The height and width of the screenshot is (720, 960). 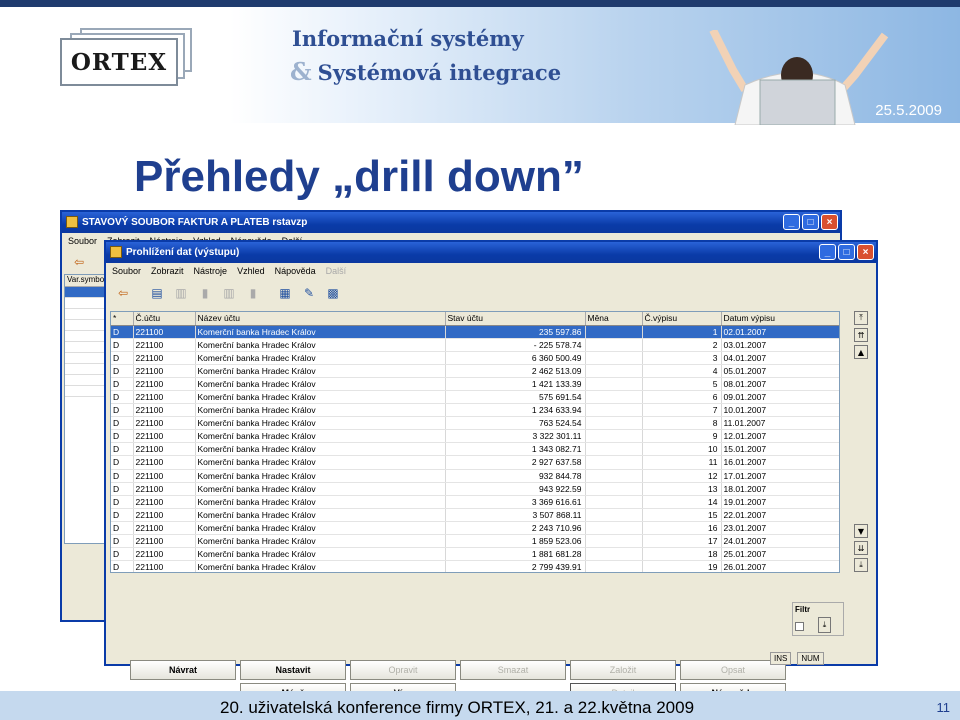 I want to click on menu-vzhled: Vzhled, so click(x=251, y=271).